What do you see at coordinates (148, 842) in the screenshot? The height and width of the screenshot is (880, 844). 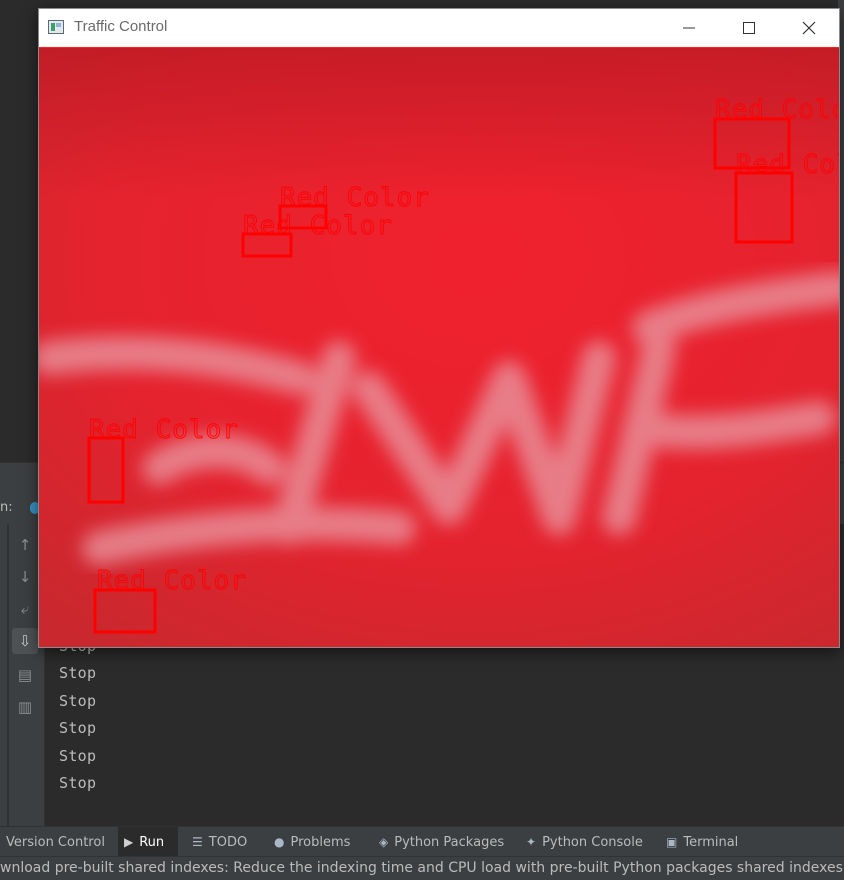 I see `tool-window-run: ▶ Run` at bounding box center [148, 842].